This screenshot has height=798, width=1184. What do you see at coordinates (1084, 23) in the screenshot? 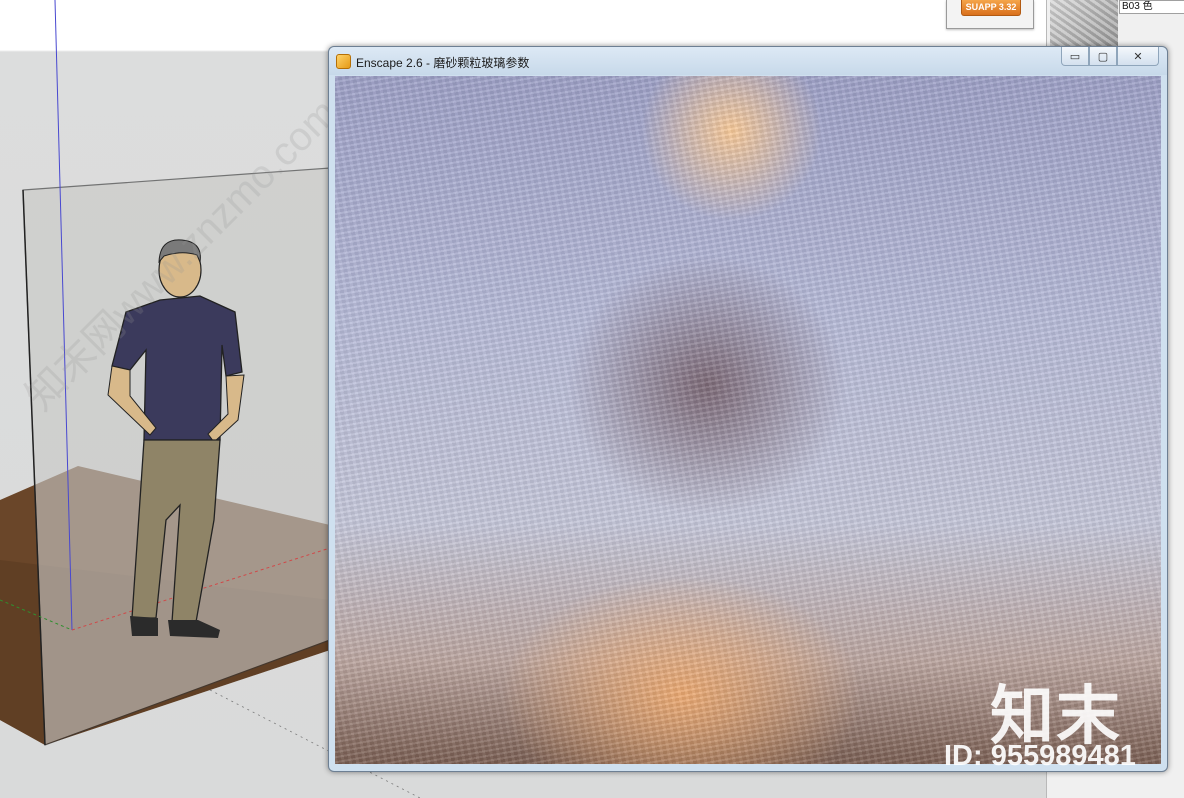
I see `material-thumbnail` at bounding box center [1084, 23].